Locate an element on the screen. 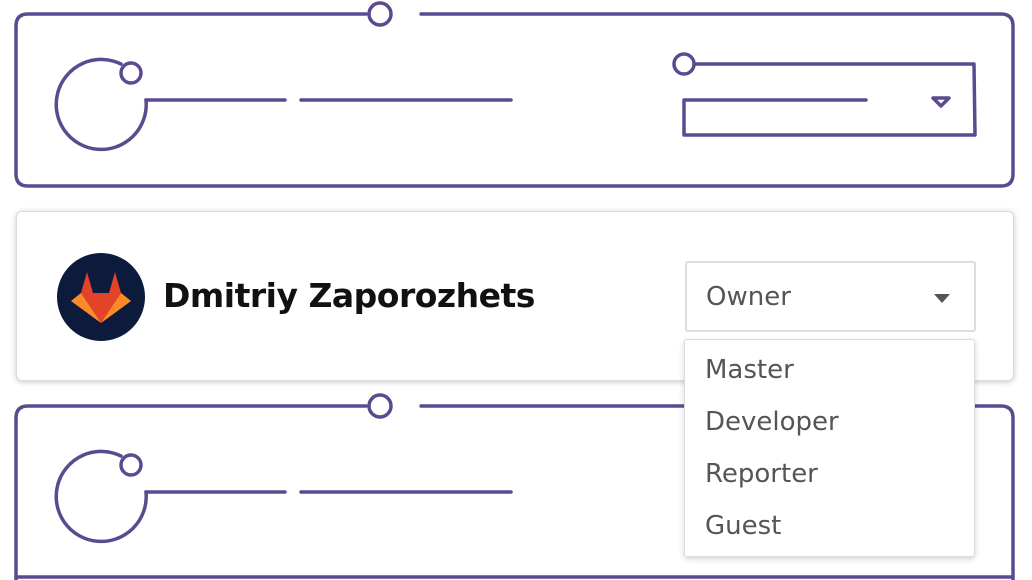 This screenshot has height=580, width=1032. role-option-master: Master is located at coordinates (829, 374).